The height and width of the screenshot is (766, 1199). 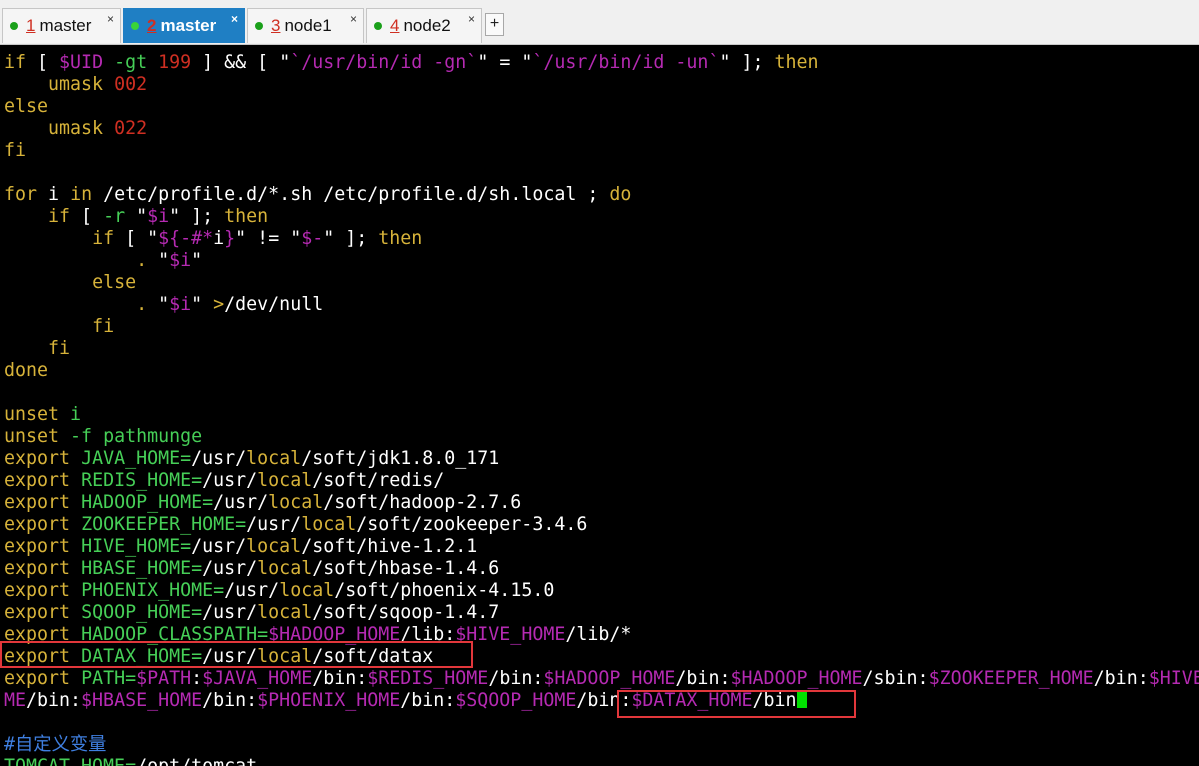 I want to click on code-token: /lib/*, so click(x=598, y=634).